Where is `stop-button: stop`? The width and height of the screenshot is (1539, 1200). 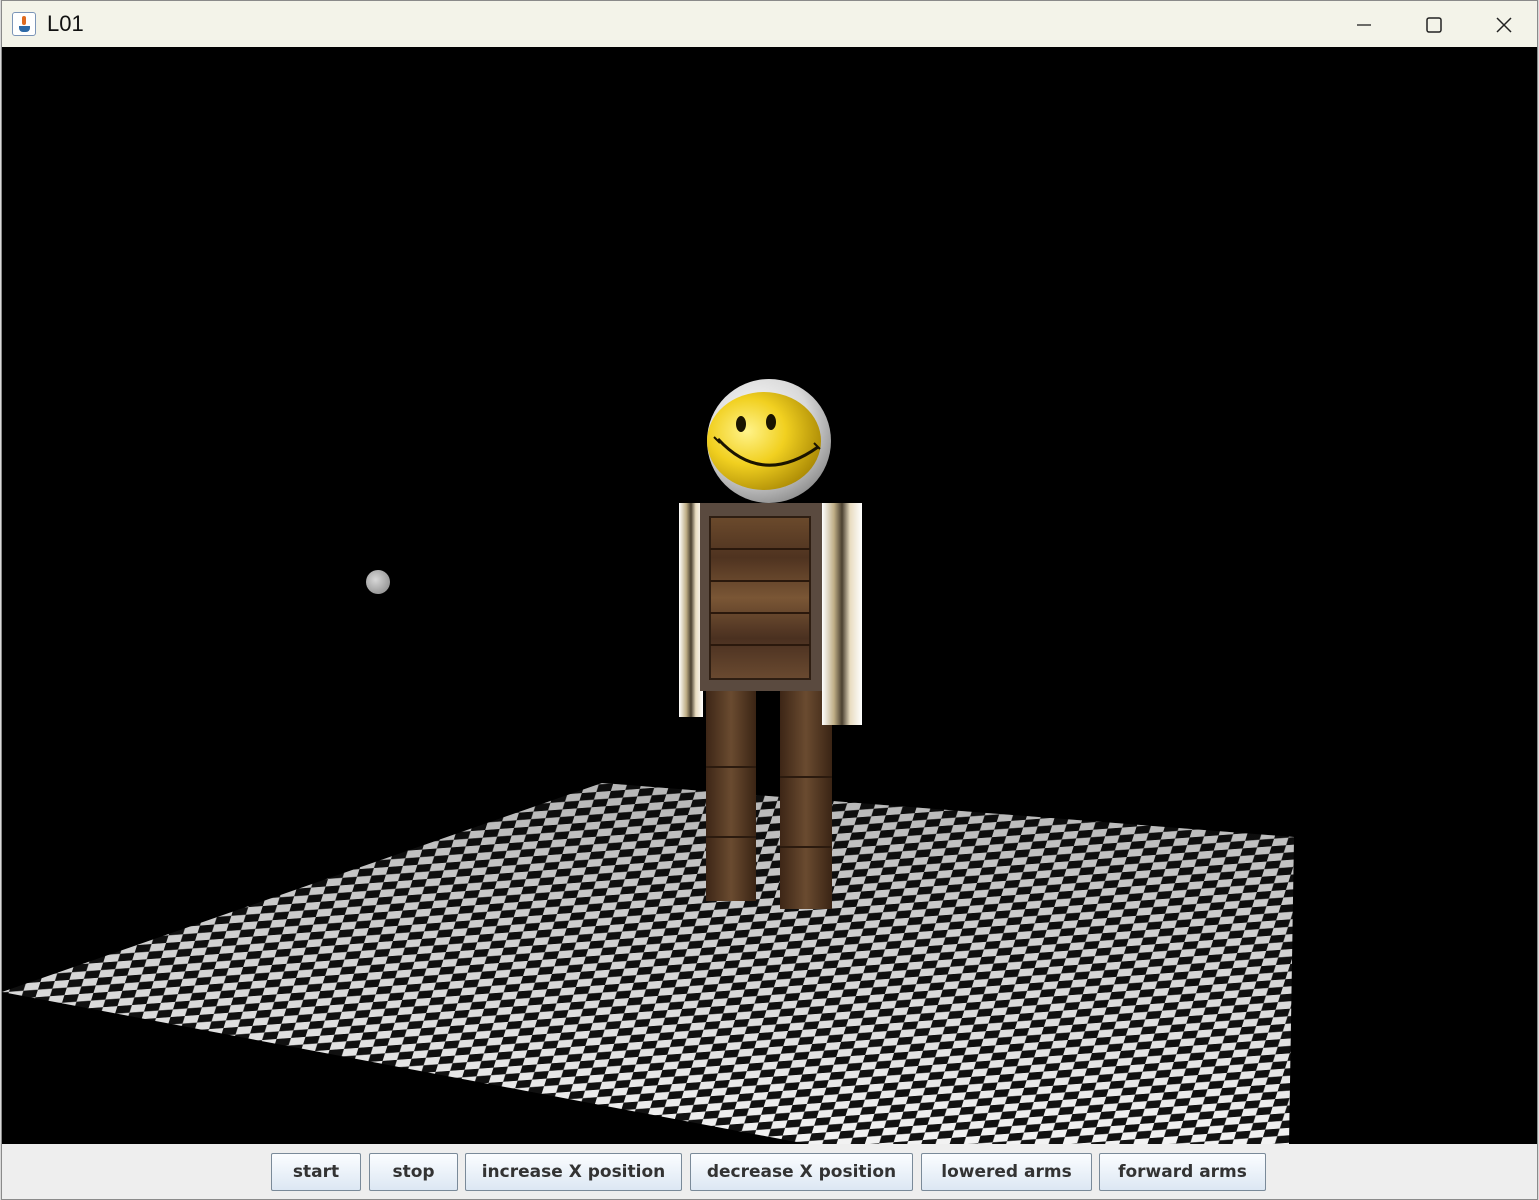
stop-button: stop is located at coordinates (413, 1172).